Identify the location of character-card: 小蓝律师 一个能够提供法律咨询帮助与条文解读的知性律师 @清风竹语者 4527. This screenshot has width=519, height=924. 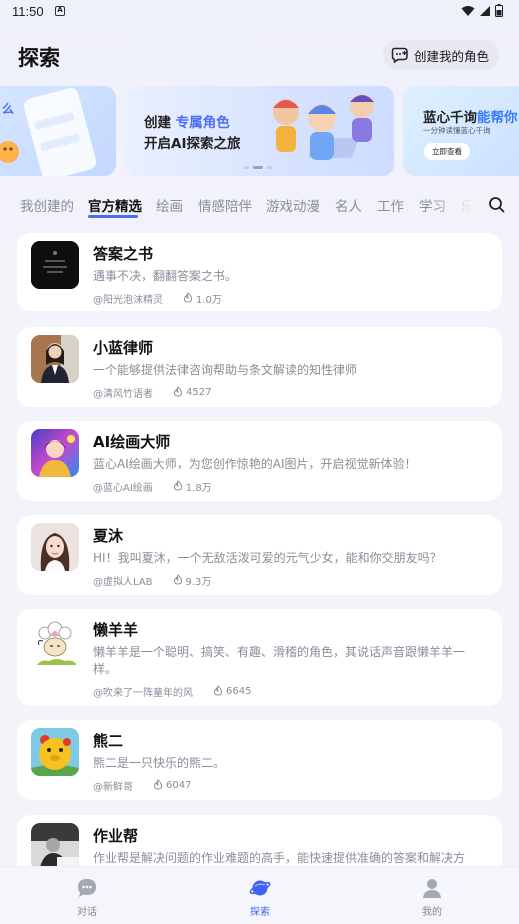
(259, 367).